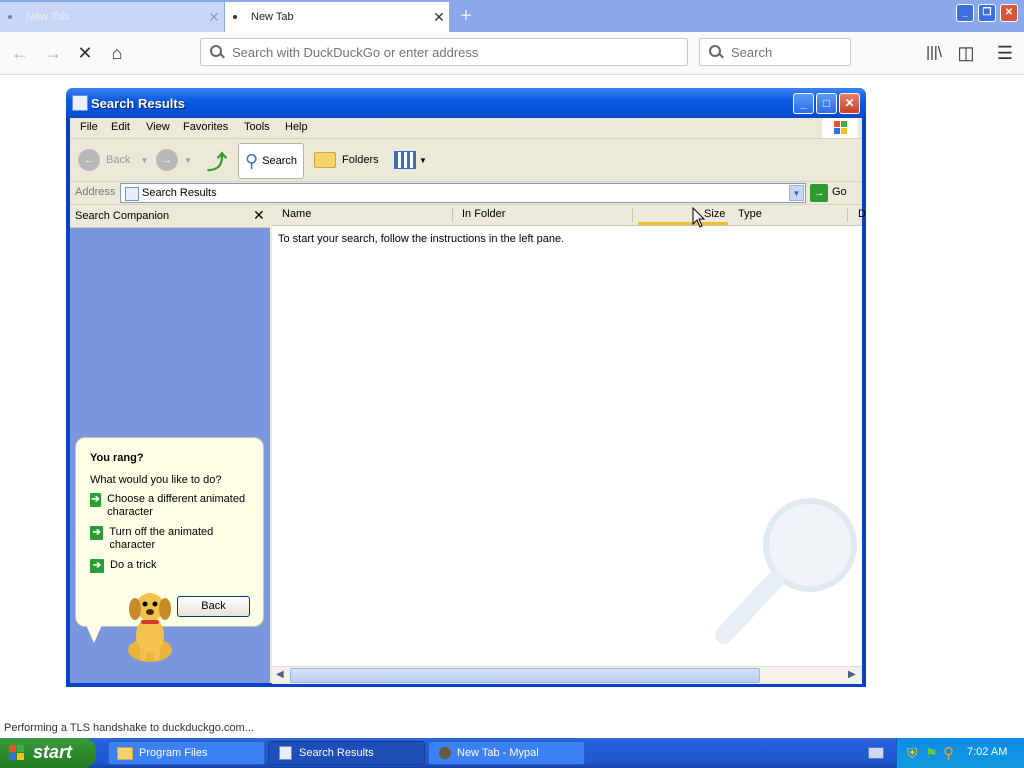  Describe the element at coordinates (775, 52) in the screenshot. I see `search-bar: Search` at that location.